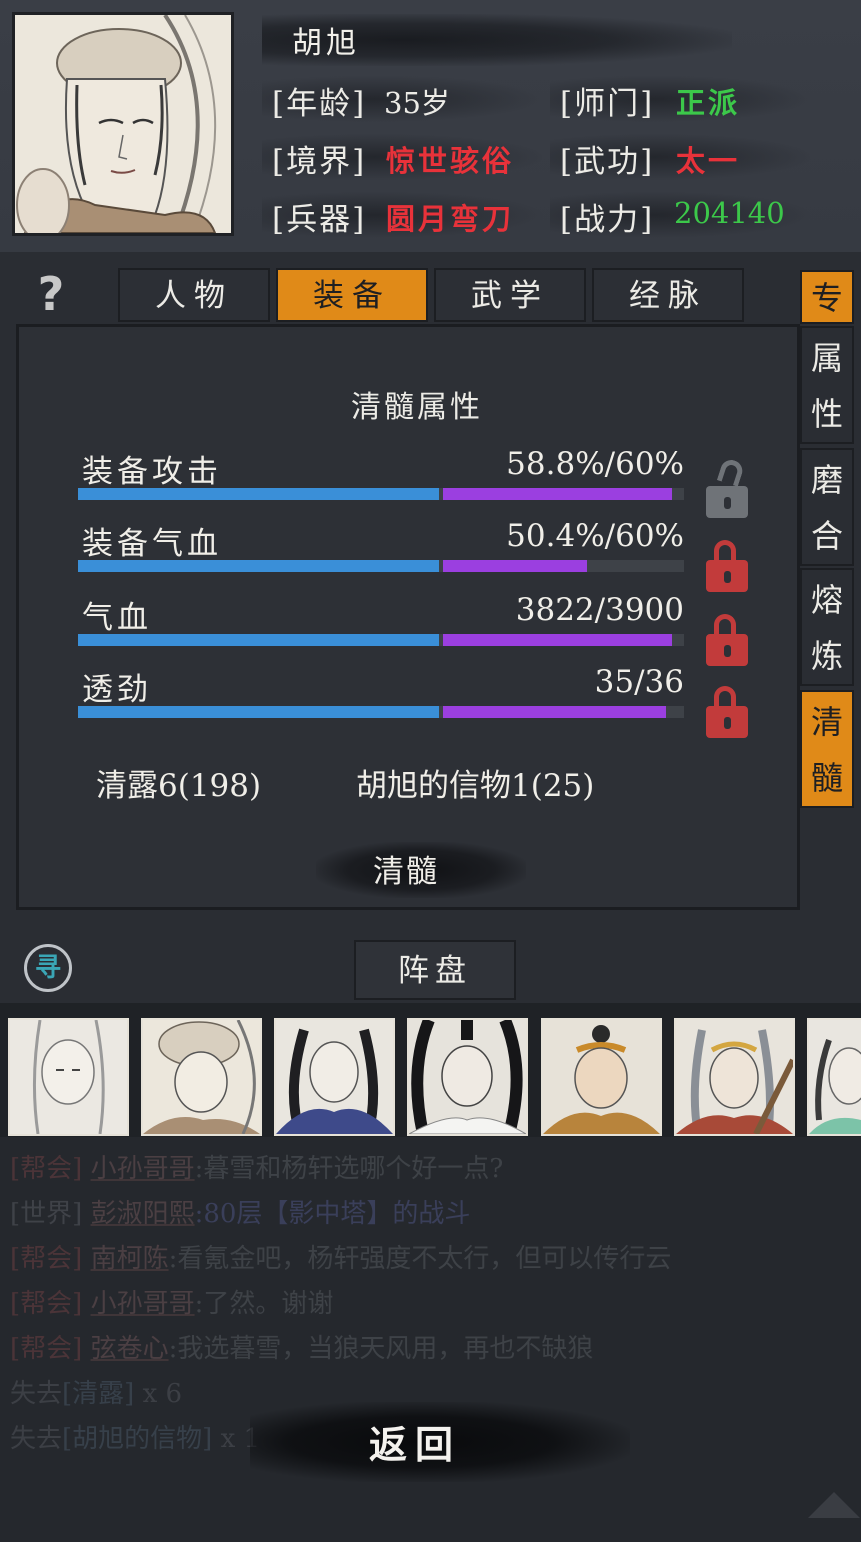  Describe the element at coordinates (595, 464) in the screenshot. I see `stat-value: 58.8%/60%` at that location.